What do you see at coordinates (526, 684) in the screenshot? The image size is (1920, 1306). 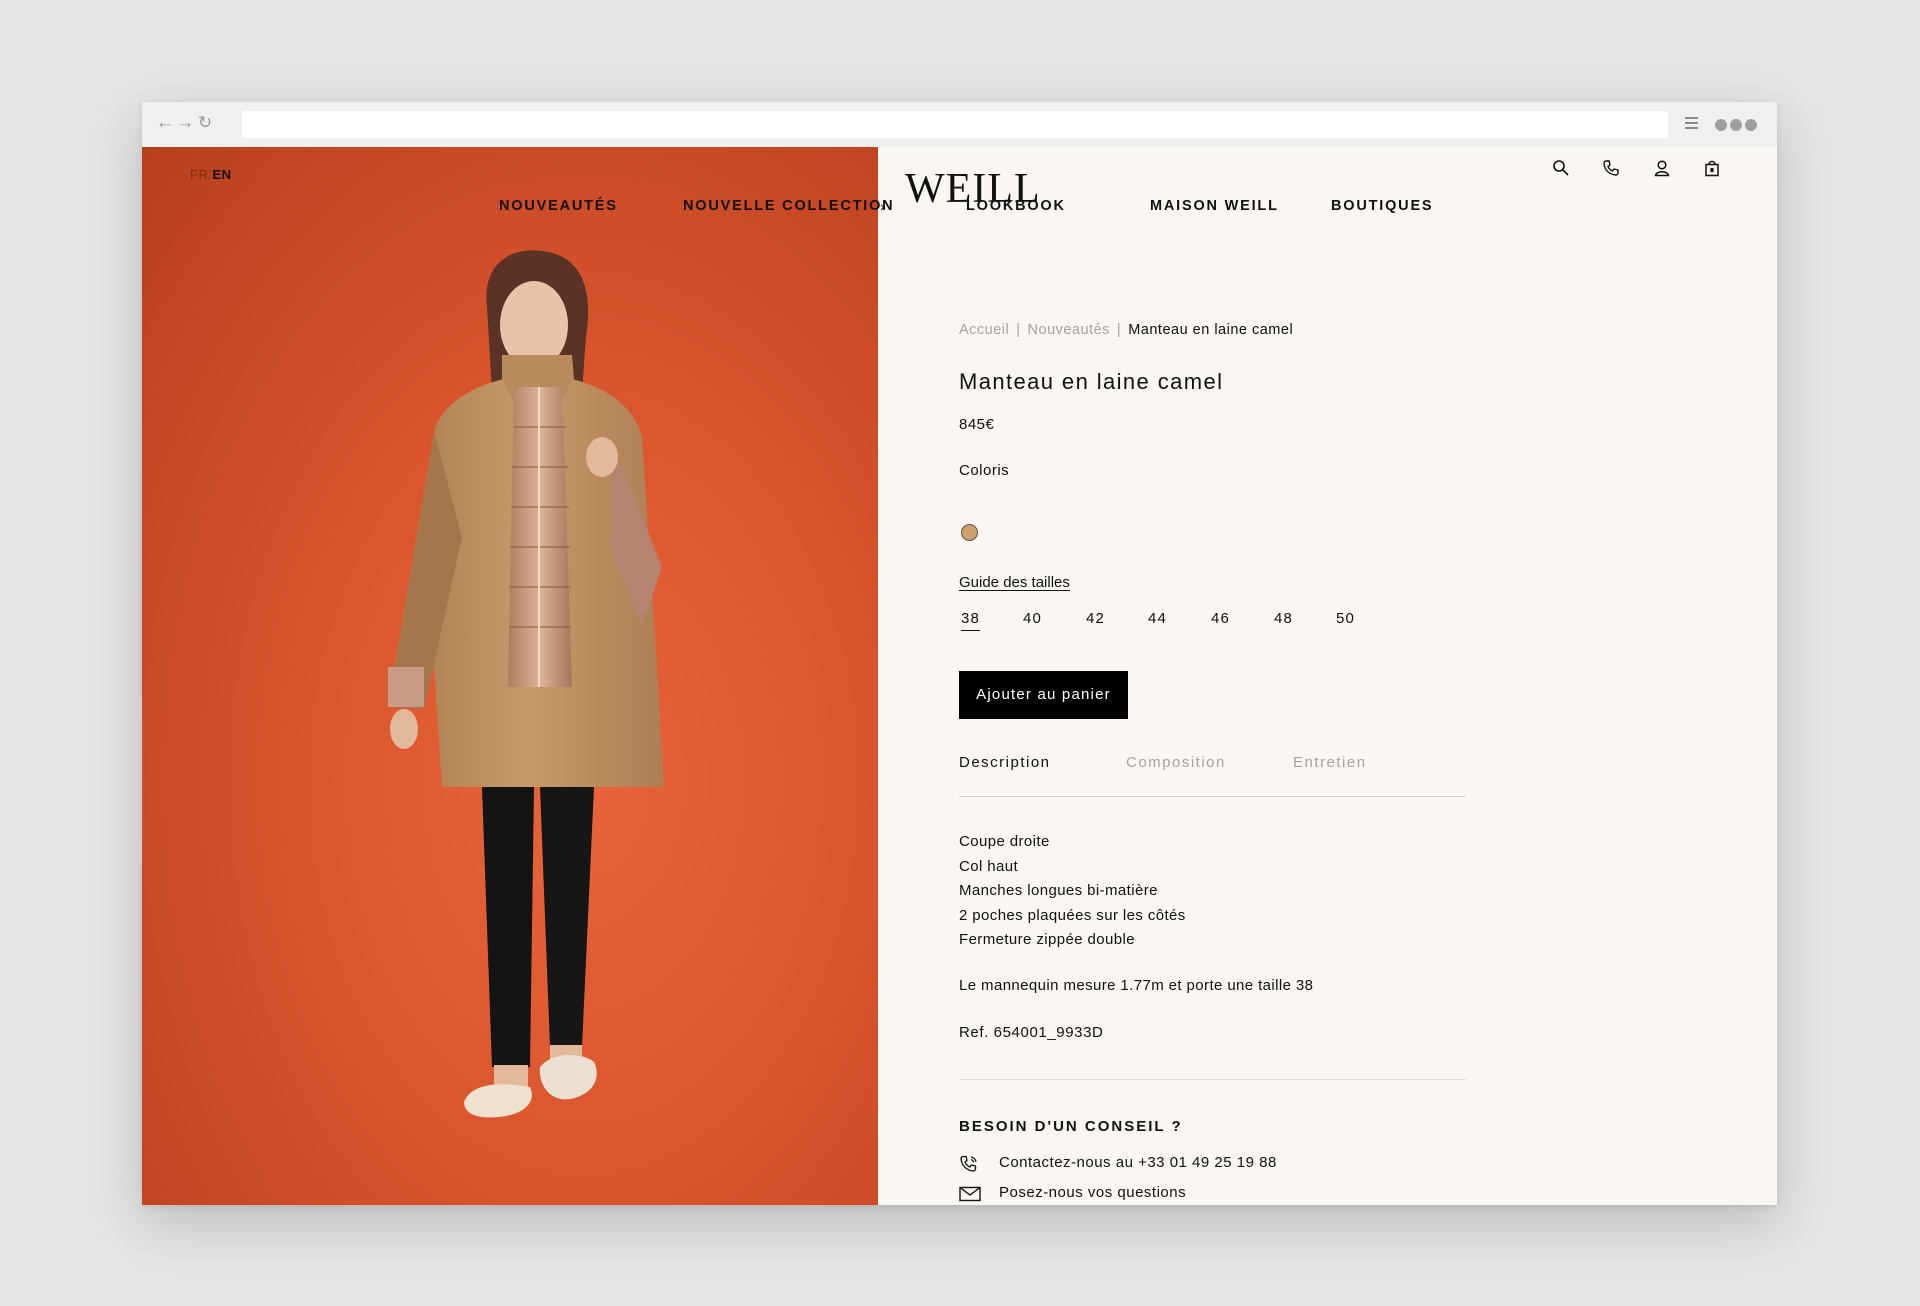 I see `model-illustration` at bounding box center [526, 684].